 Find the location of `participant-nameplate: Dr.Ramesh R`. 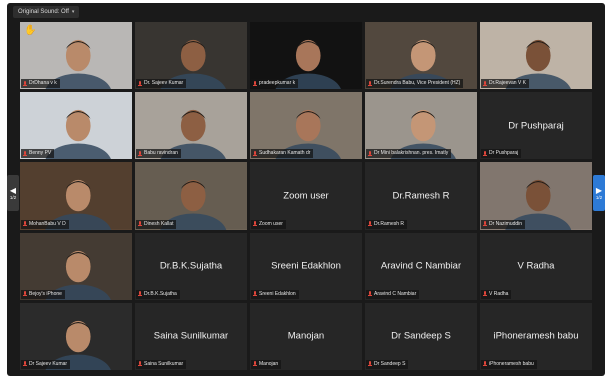

participant-nameplate: Dr.Ramesh R is located at coordinates (387, 224).